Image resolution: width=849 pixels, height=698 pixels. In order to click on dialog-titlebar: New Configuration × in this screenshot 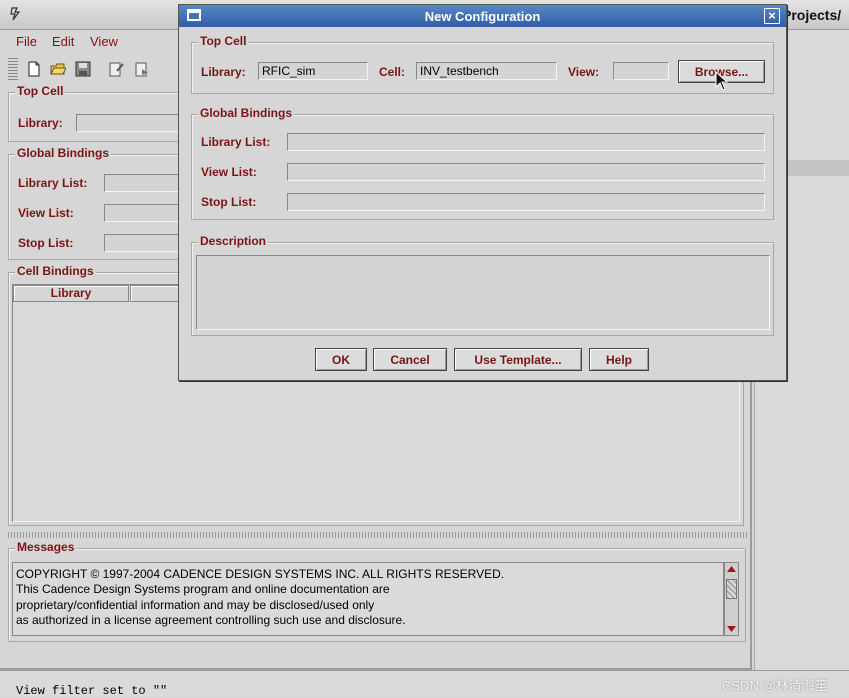, I will do `click(482, 16)`.